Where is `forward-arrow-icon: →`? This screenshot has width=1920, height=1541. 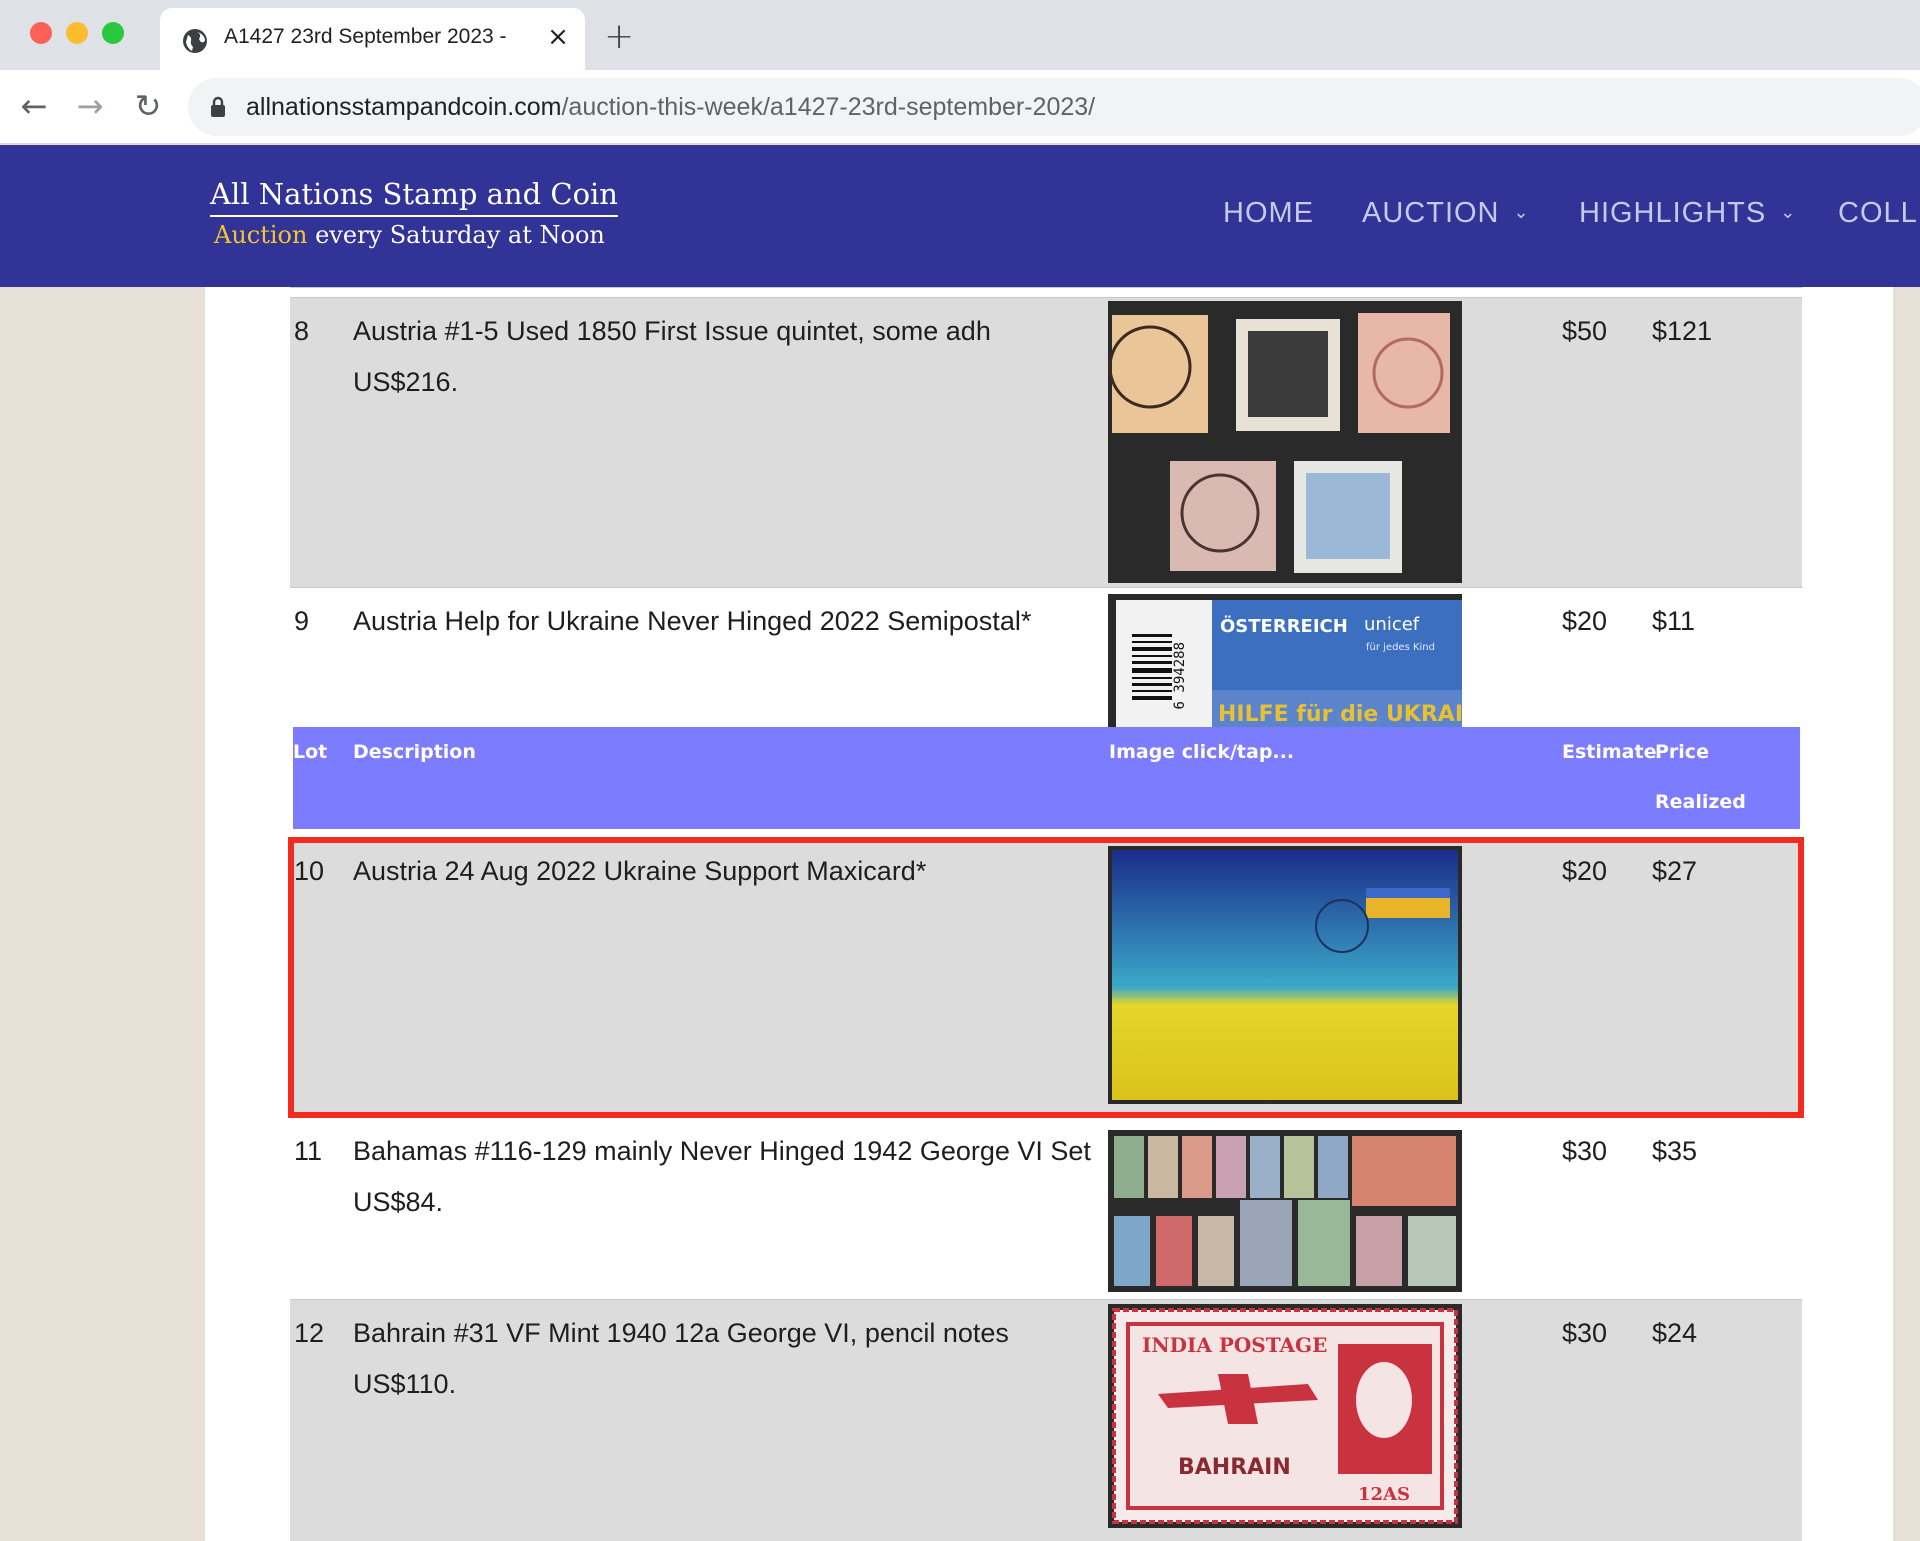
forward-arrow-icon: → is located at coordinates (90, 106).